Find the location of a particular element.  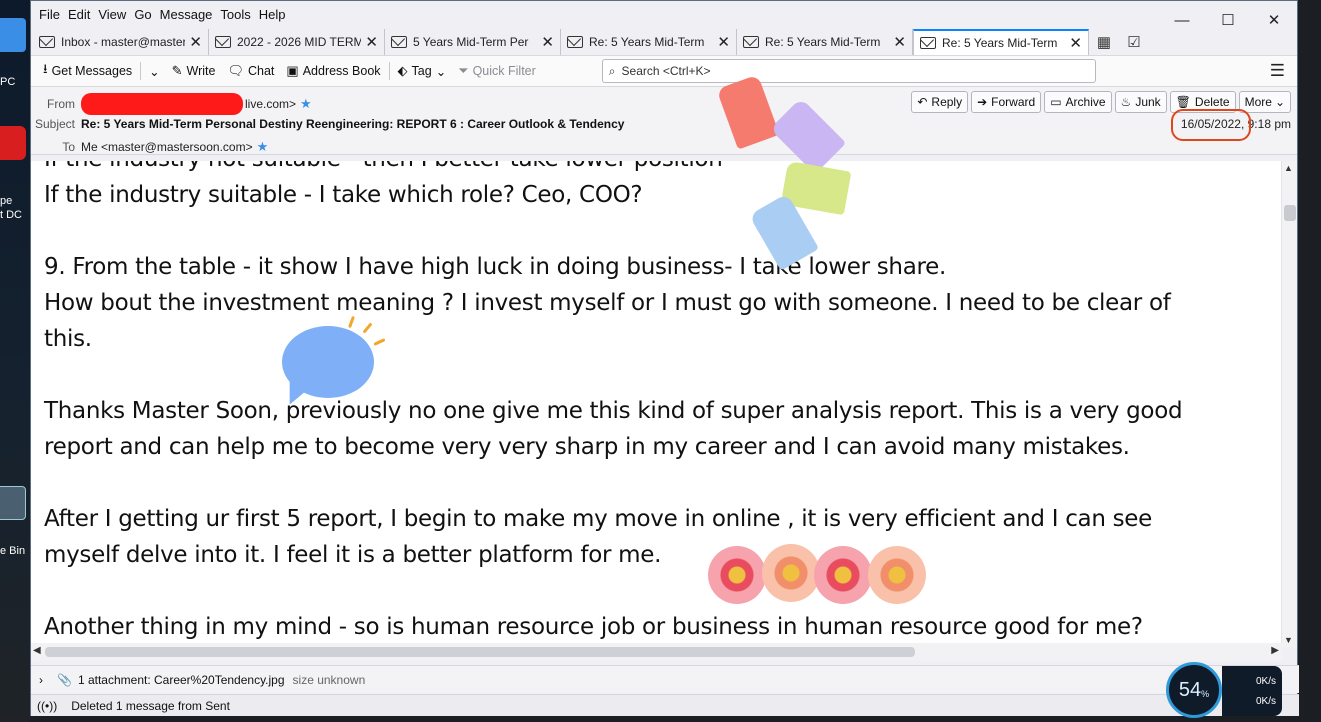

subject-label: Subject is located at coordinates (54, 124).